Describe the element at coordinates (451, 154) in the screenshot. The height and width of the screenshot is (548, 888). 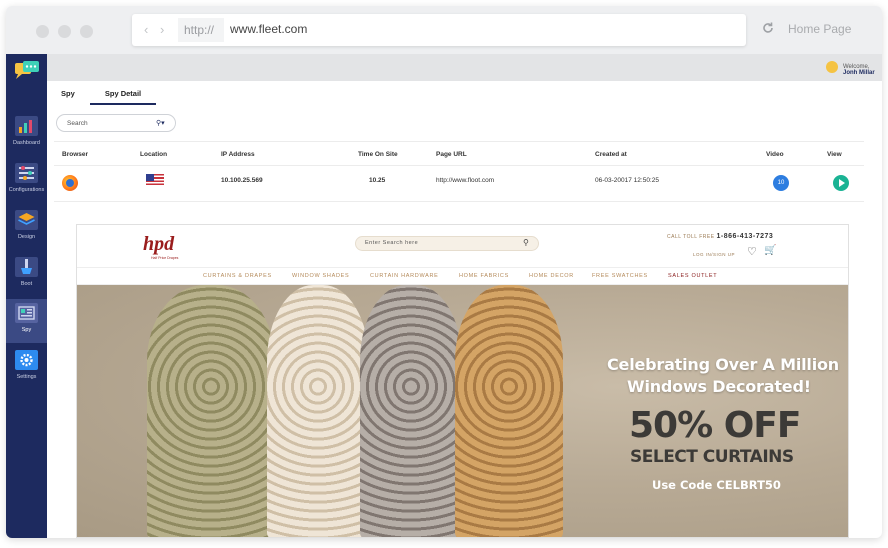
I see `column-header: Page URL` at that location.